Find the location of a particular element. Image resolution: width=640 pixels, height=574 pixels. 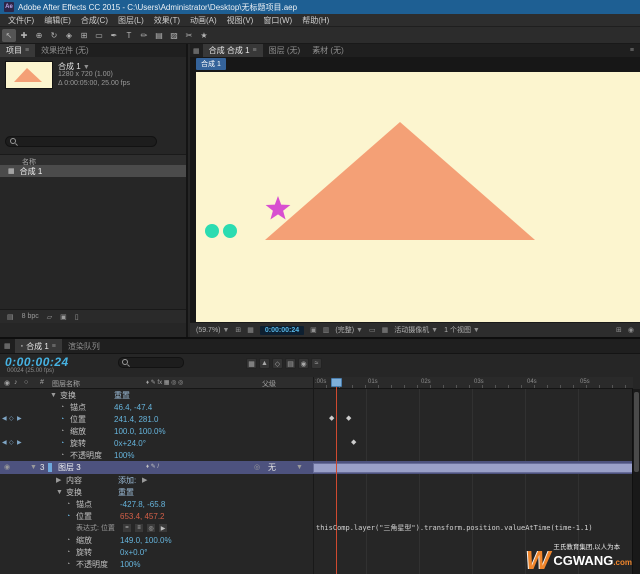

position-row-expression: ◔ 位置 653.4, 457.2 is located at coordinates (316, 516).